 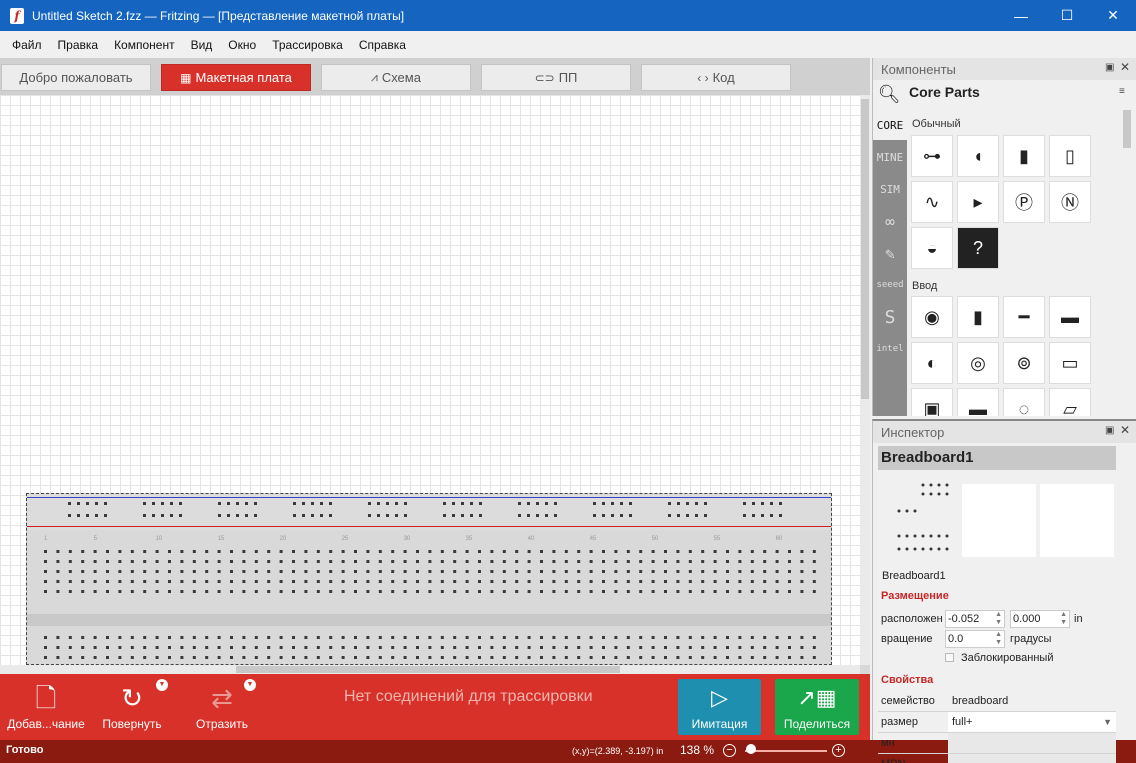 I want to click on slide-potentiometer-icon: ▮, so click(x=978, y=317).